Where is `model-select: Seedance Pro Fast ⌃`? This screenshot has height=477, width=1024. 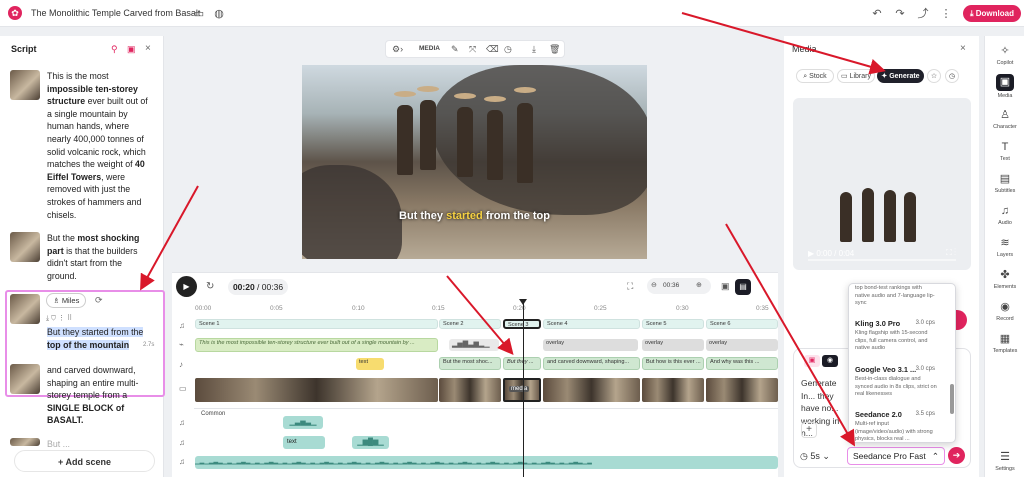 model-select: Seedance Pro Fast ⌃ is located at coordinates (896, 456).